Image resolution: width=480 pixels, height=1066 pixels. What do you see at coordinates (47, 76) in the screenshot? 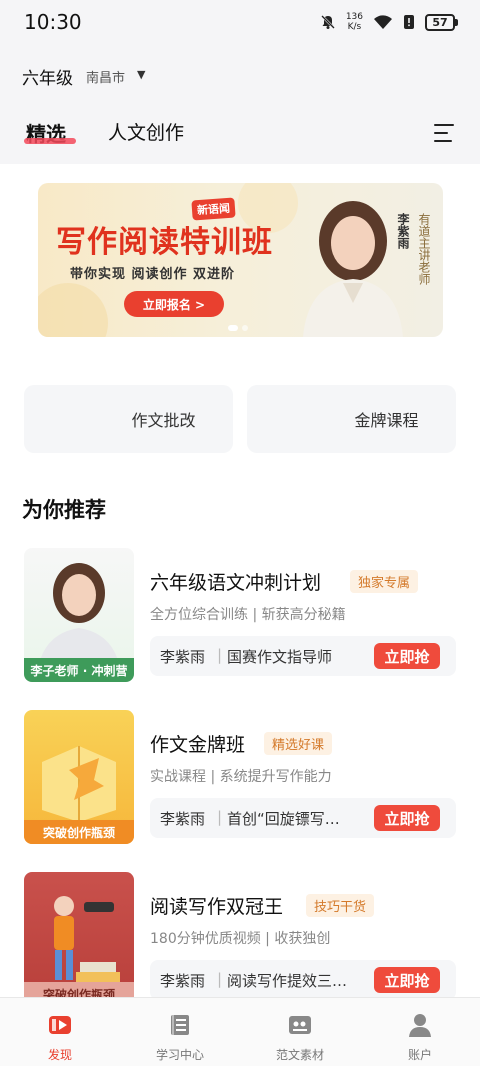
I see `grade-selector: 六年级` at bounding box center [47, 76].